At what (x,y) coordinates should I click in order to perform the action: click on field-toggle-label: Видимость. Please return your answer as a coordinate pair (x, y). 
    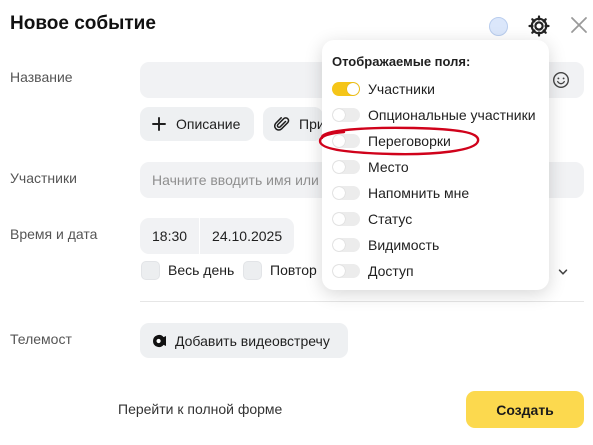
    Looking at the image, I should click on (404, 245).